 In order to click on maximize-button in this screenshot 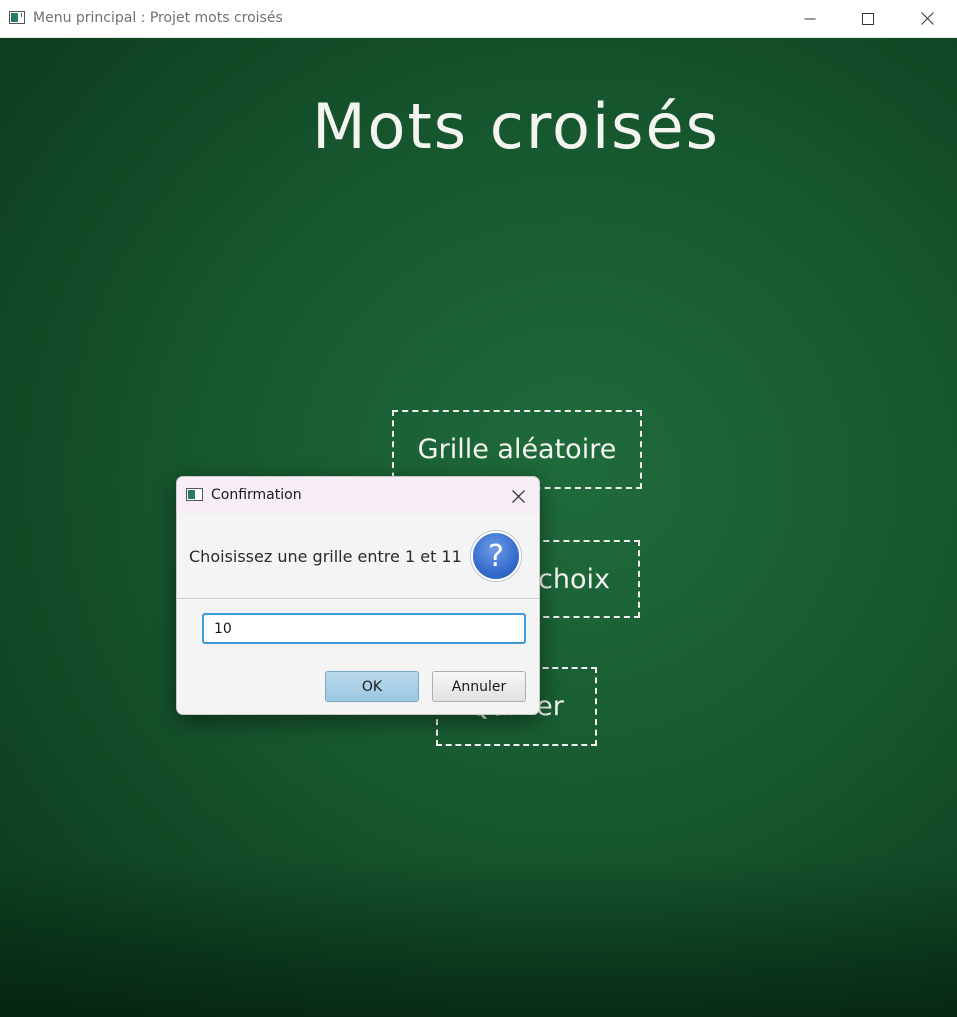, I will do `click(868, 18)`.